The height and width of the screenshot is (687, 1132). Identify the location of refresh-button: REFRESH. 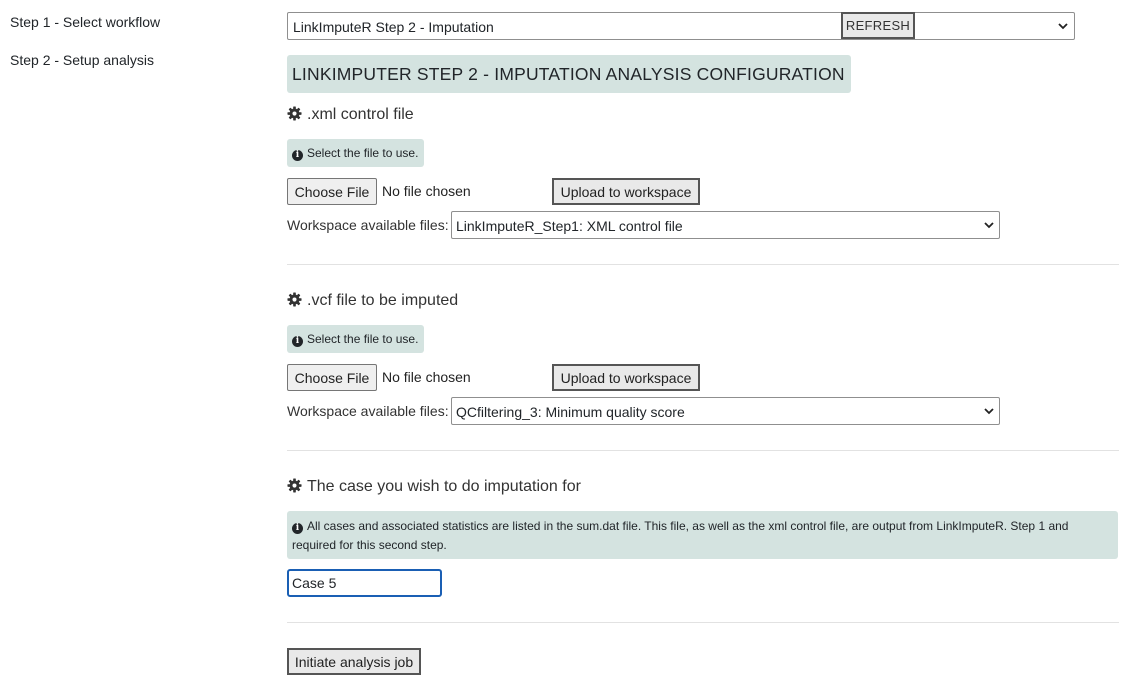
(878, 25).